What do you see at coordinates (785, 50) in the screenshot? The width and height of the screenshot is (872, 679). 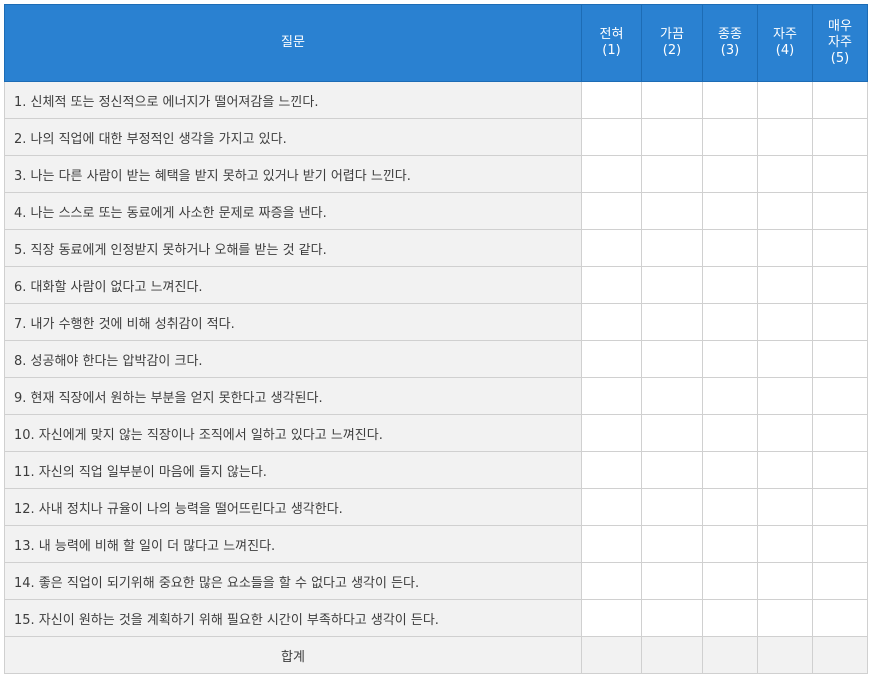 I see `header-score: (4)` at bounding box center [785, 50].